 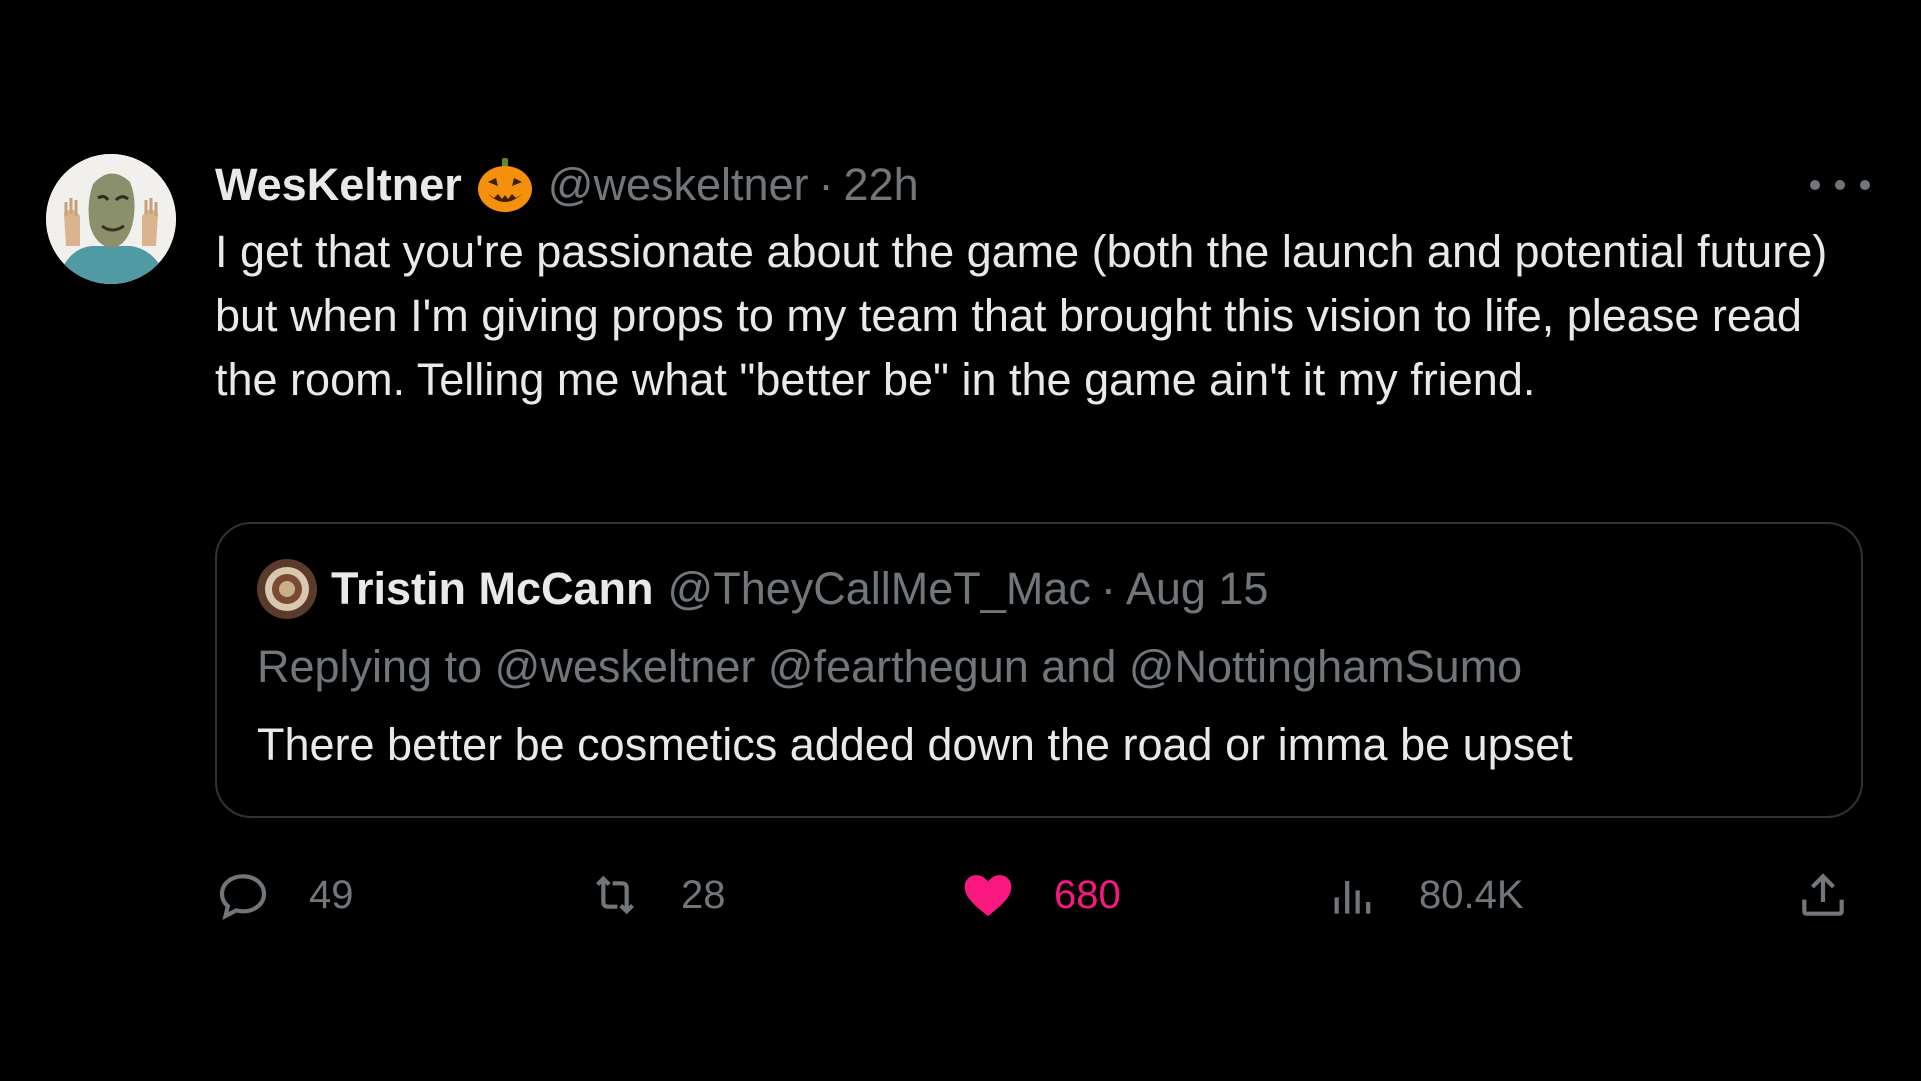 What do you see at coordinates (243, 897) in the screenshot?
I see `reply-icon` at bounding box center [243, 897].